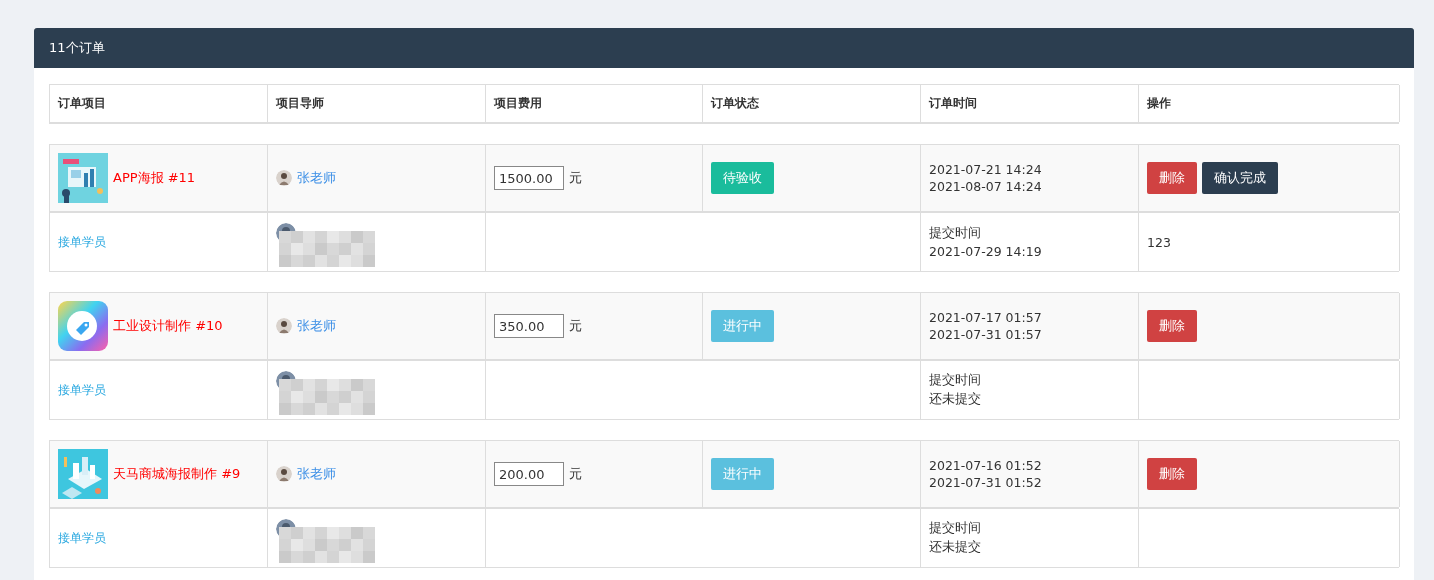 The image size is (1434, 580). Describe the element at coordinates (529, 326) in the screenshot. I see `fee-input: 350.00` at that location.